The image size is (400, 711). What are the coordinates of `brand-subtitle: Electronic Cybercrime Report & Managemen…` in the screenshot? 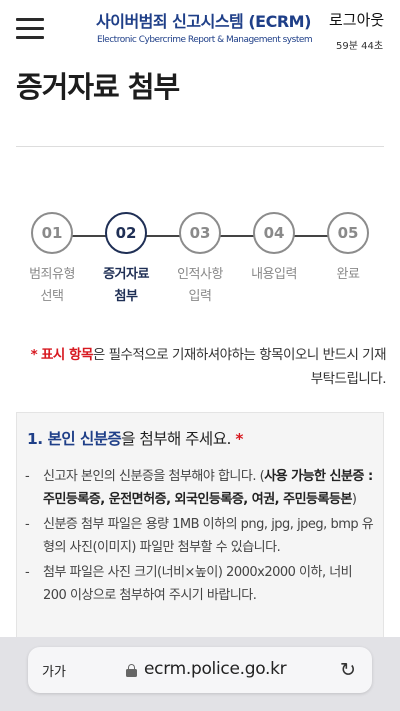 It's located at (205, 40).